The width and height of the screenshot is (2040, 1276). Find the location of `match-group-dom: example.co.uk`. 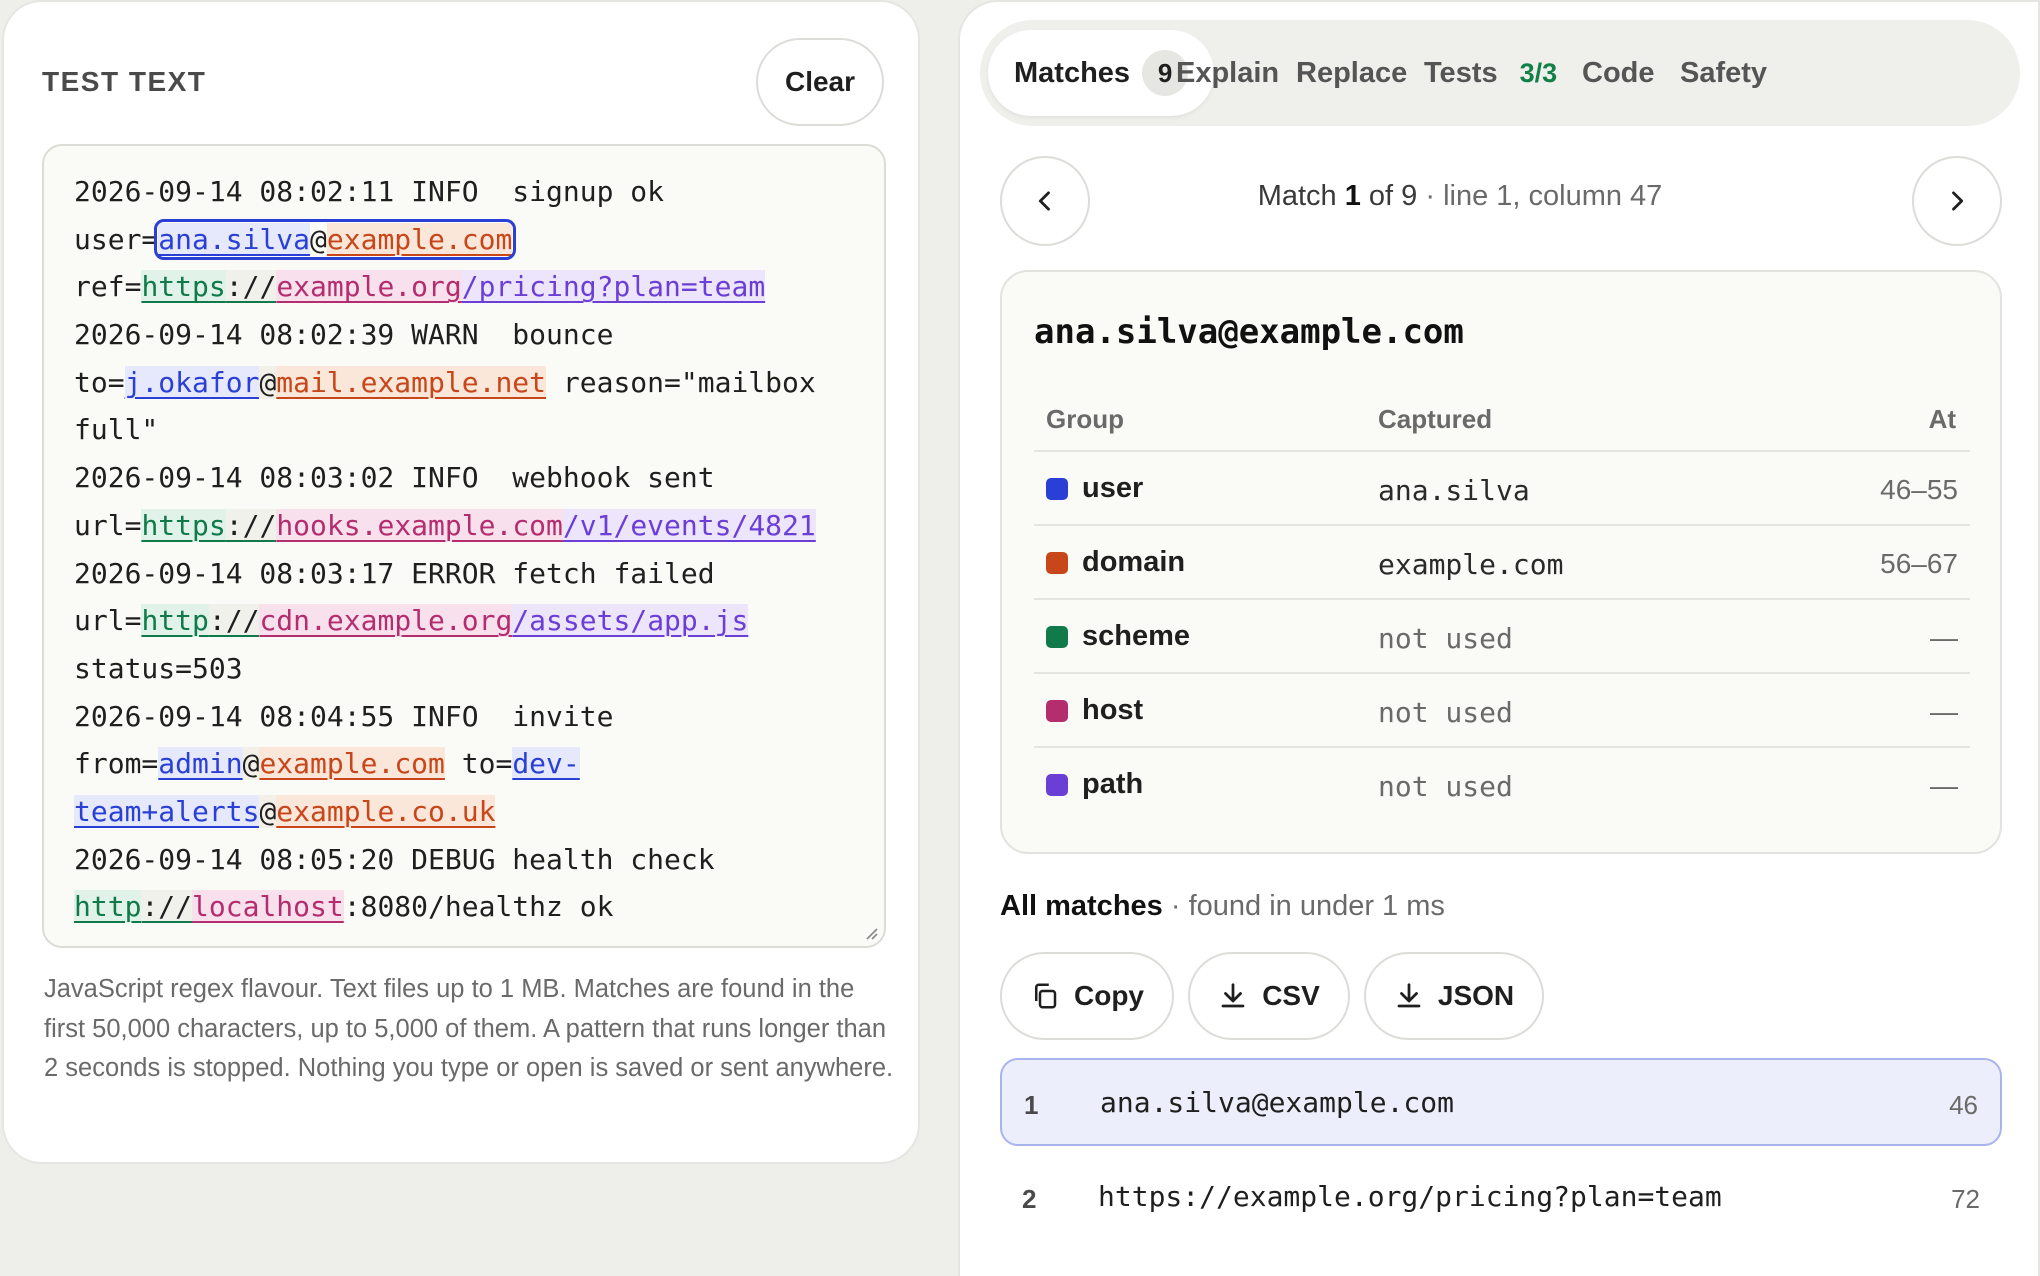

match-group-dom: example.co.uk is located at coordinates (386, 811).